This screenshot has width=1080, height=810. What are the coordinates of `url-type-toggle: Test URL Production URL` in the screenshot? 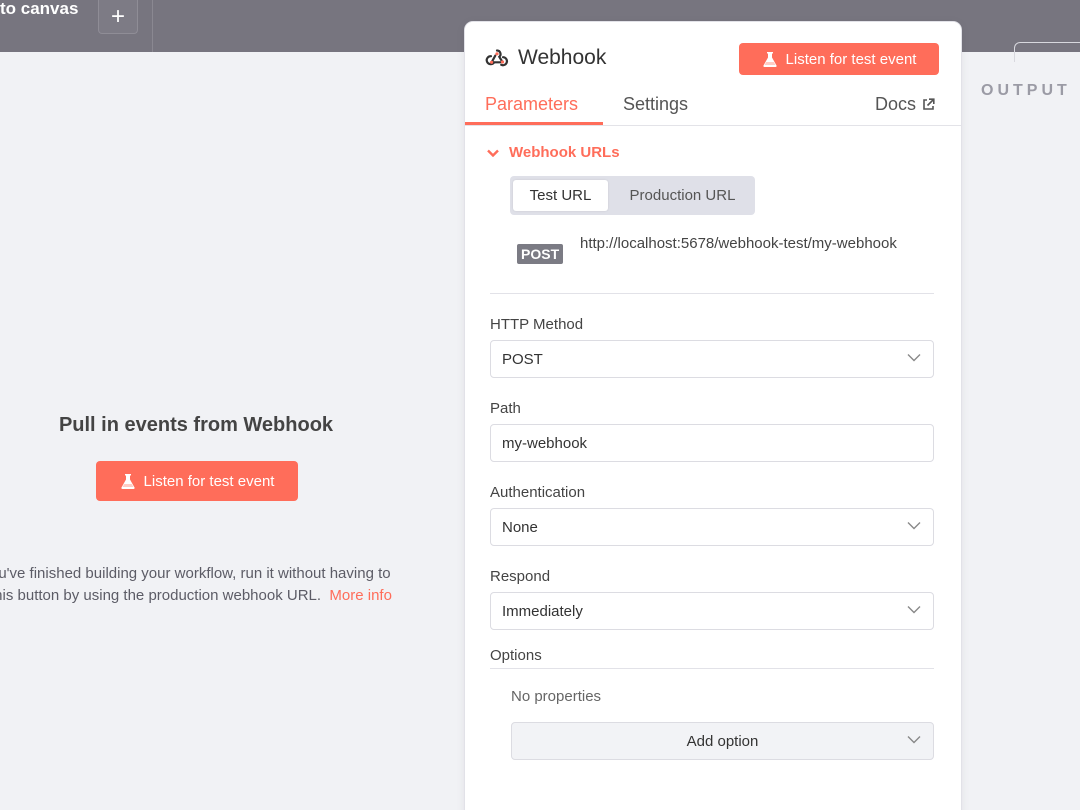 It's located at (632, 195).